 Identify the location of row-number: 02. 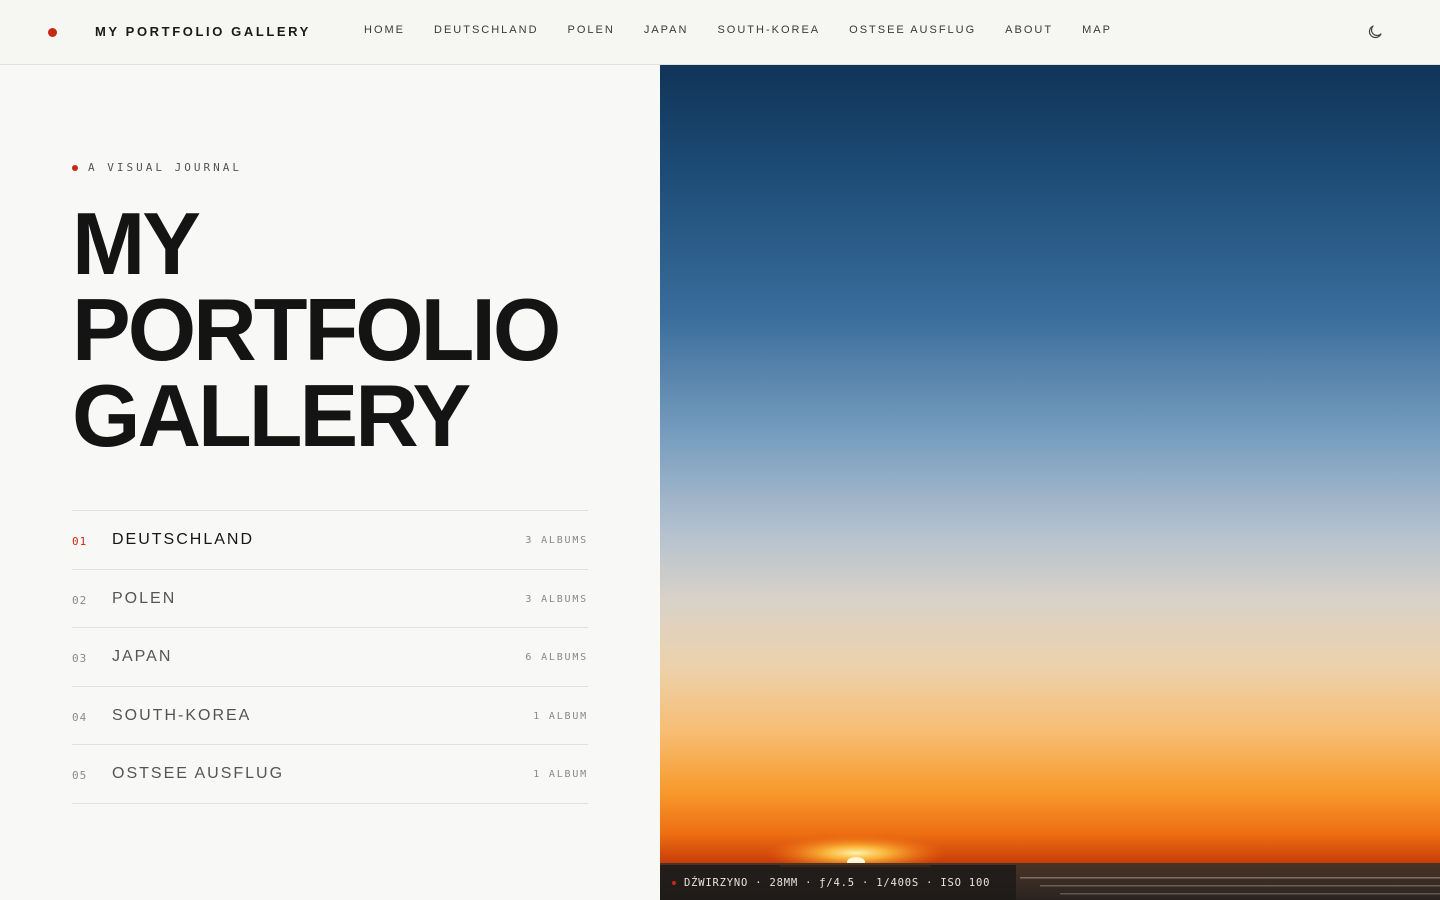
(80, 600).